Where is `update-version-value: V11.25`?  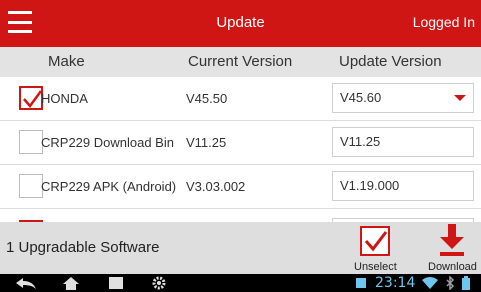
update-version-value: V11.25 is located at coordinates (360, 141).